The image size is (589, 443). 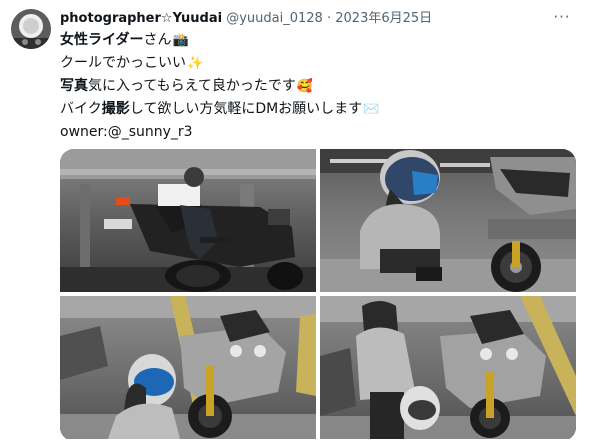 What do you see at coordinates (315, 40) in the screenshot?
I see `tweet-line-1: 女性ライダーさん📸` at bounding box center [315, 40].